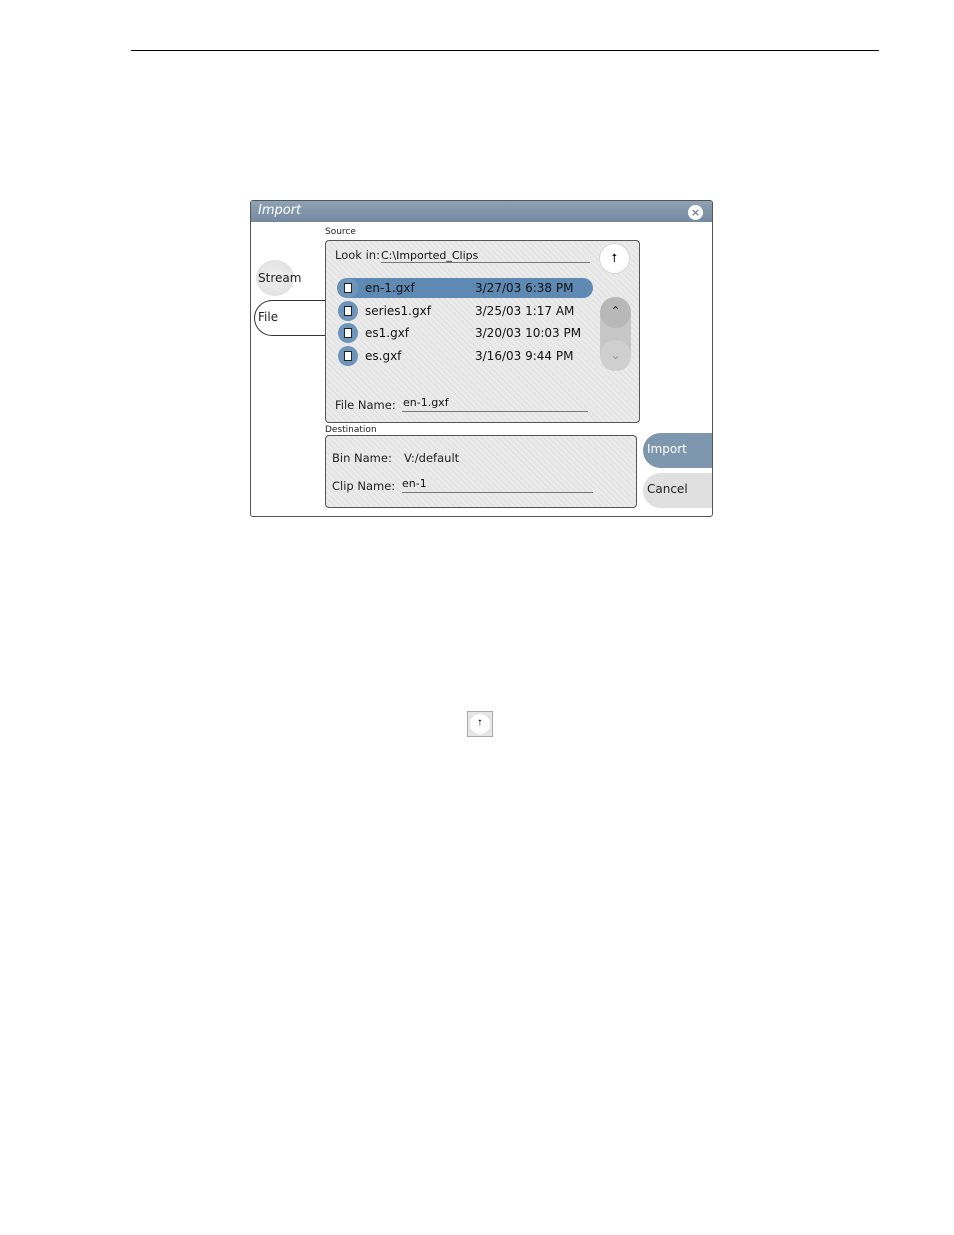  What do you see at coordinates (485, 262) in the screenshot?
I see `look-in-underline` at bounding box center [485, 262].